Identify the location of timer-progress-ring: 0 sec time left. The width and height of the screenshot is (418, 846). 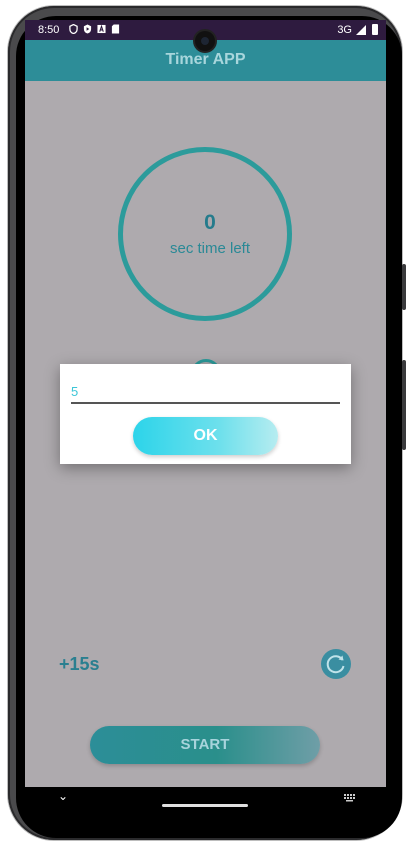
(205, 234).